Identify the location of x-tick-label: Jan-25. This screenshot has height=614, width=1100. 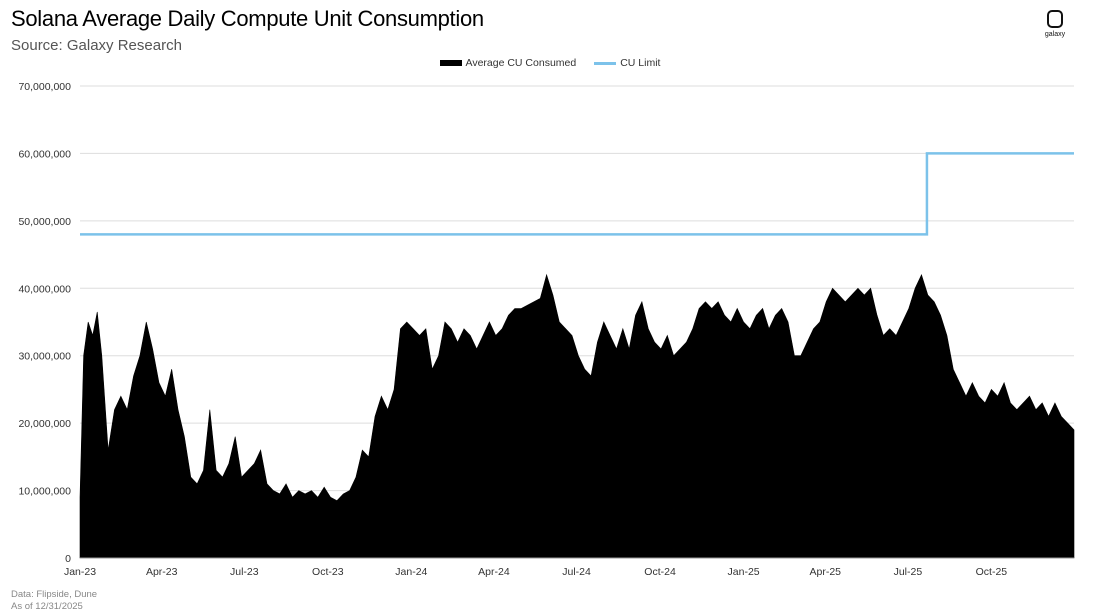
(744, 572).